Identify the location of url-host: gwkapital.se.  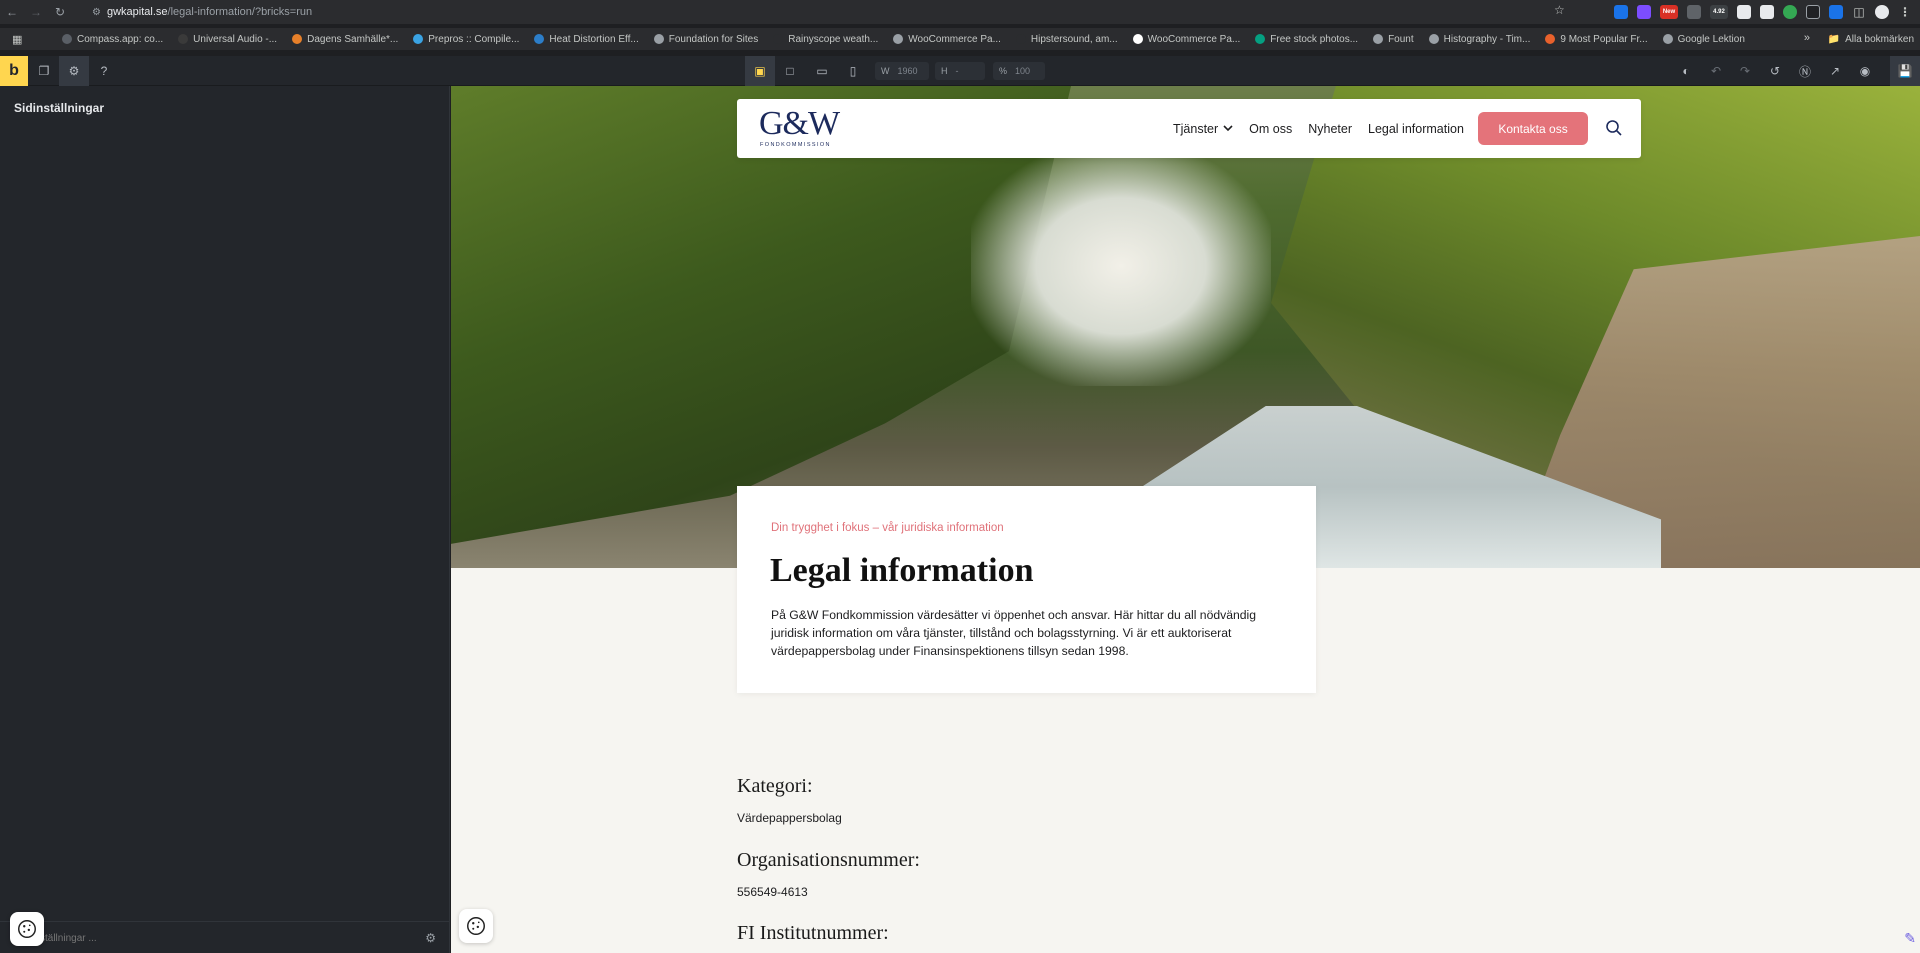
(137, 12).